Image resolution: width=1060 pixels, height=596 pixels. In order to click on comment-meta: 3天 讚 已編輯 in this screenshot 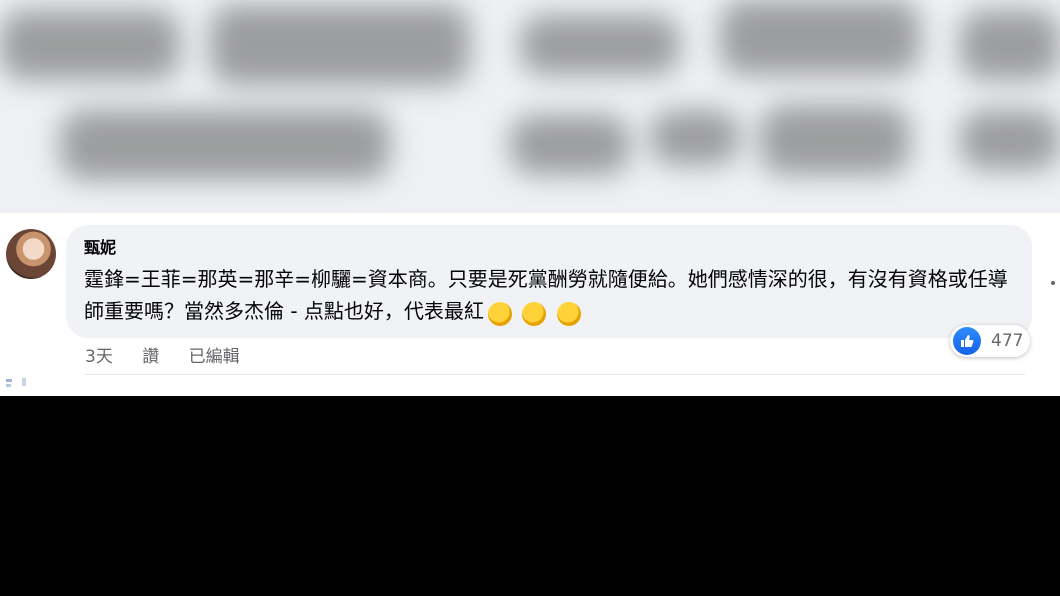, I will do `click(174, 354)`.